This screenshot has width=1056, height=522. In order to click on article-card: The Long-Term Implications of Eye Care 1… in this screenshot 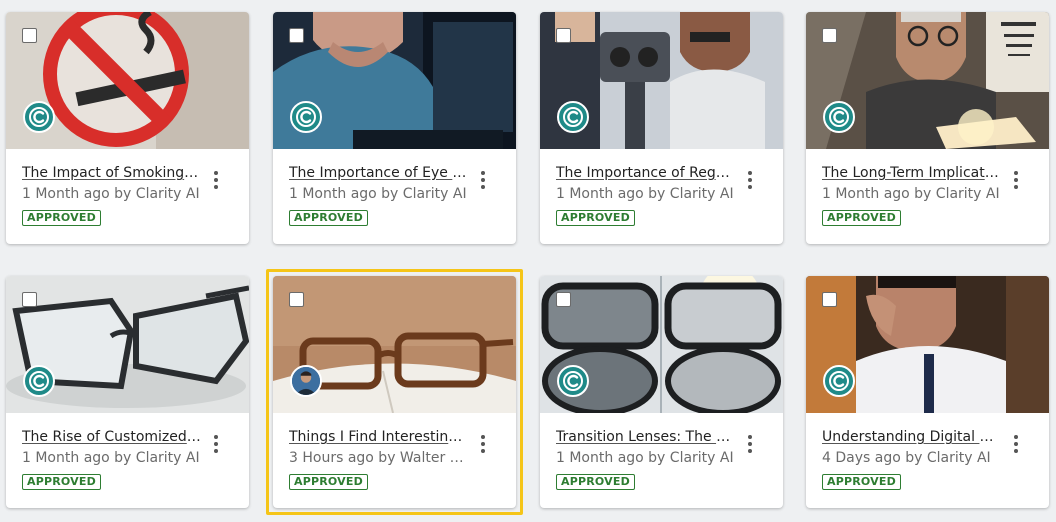, I will do `click(927, 128)`.